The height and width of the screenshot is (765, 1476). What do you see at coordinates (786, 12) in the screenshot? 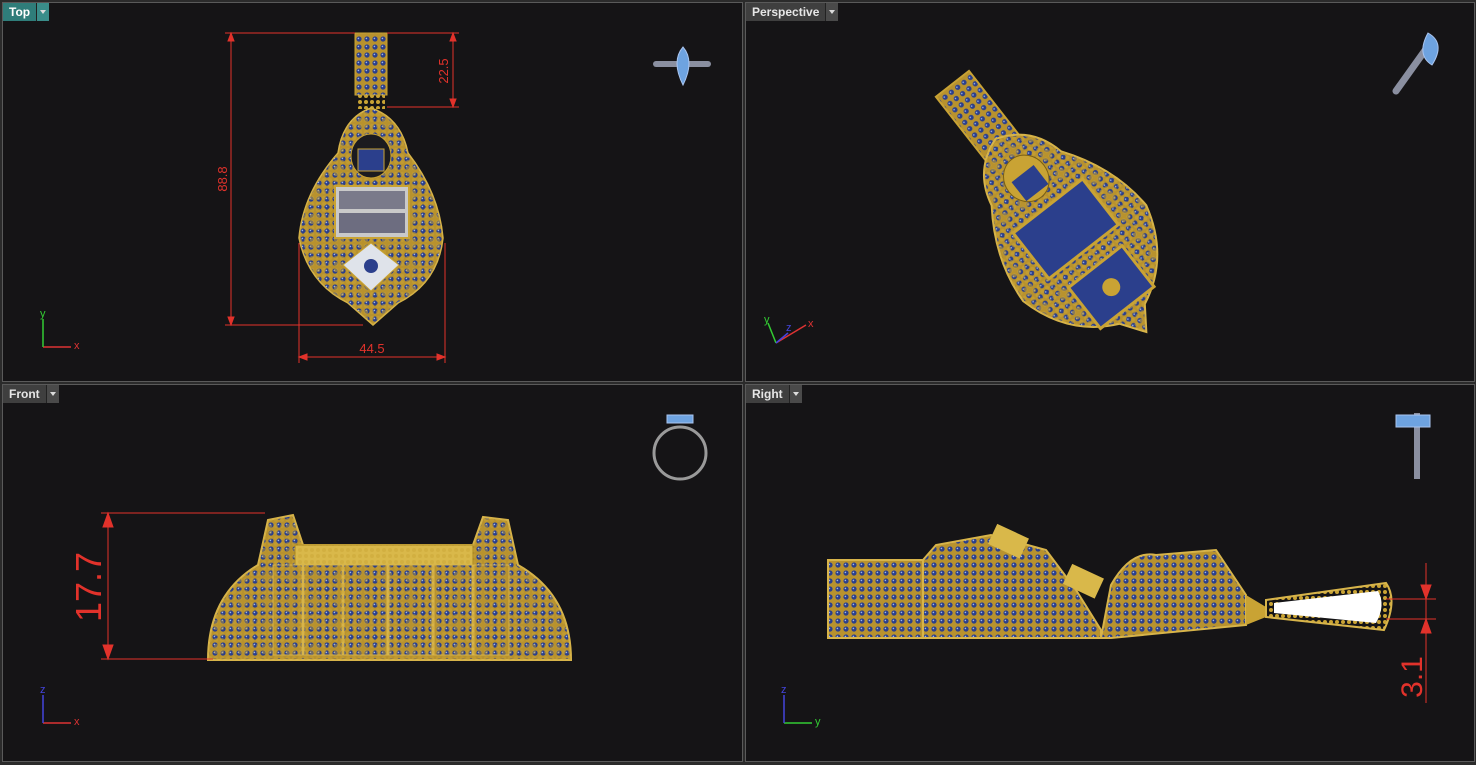
I see `viewport-perspective-label: Perspective` at bounding box center [786, 12].